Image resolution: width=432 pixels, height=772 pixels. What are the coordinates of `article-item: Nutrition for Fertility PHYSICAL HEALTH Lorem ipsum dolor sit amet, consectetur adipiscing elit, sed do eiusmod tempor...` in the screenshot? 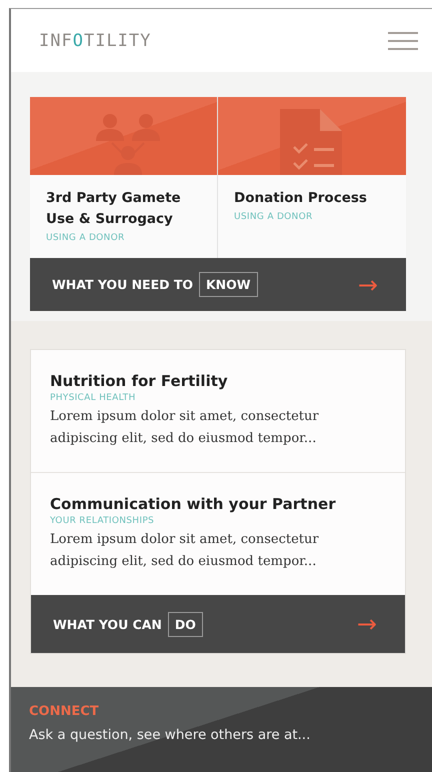 It's located at (218, 411).